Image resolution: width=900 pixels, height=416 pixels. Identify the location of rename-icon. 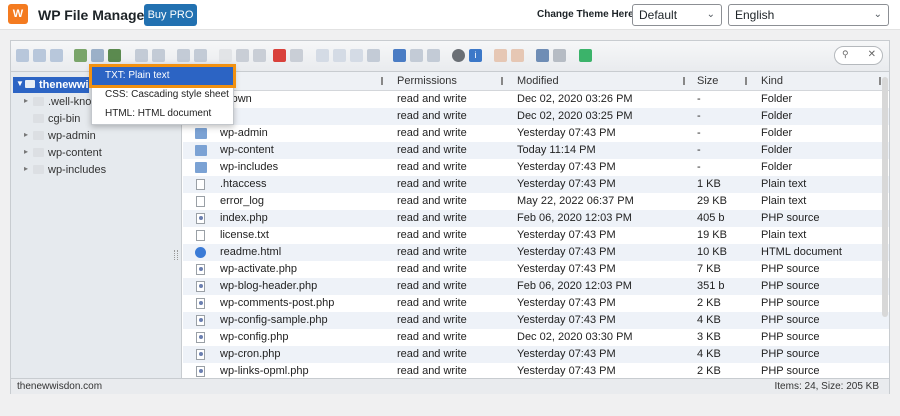
(339, 55).